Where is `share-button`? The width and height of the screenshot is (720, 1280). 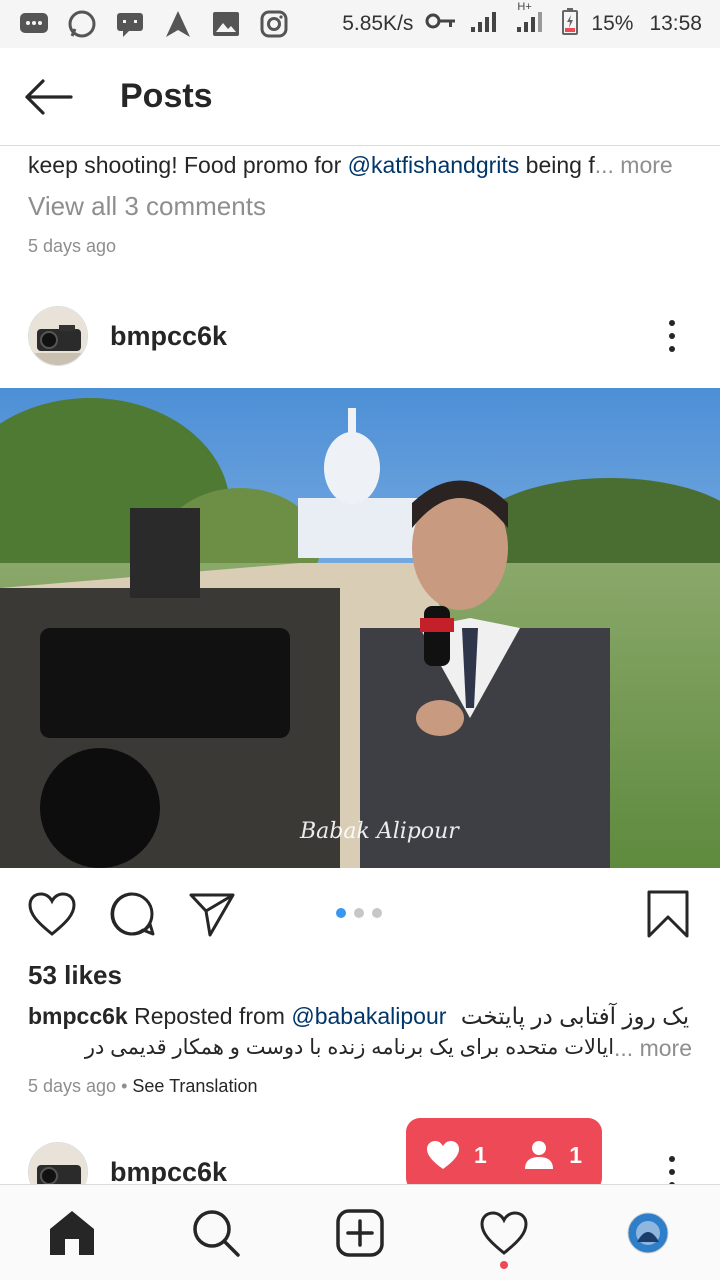
share-button is located at coordinates (212, 914).